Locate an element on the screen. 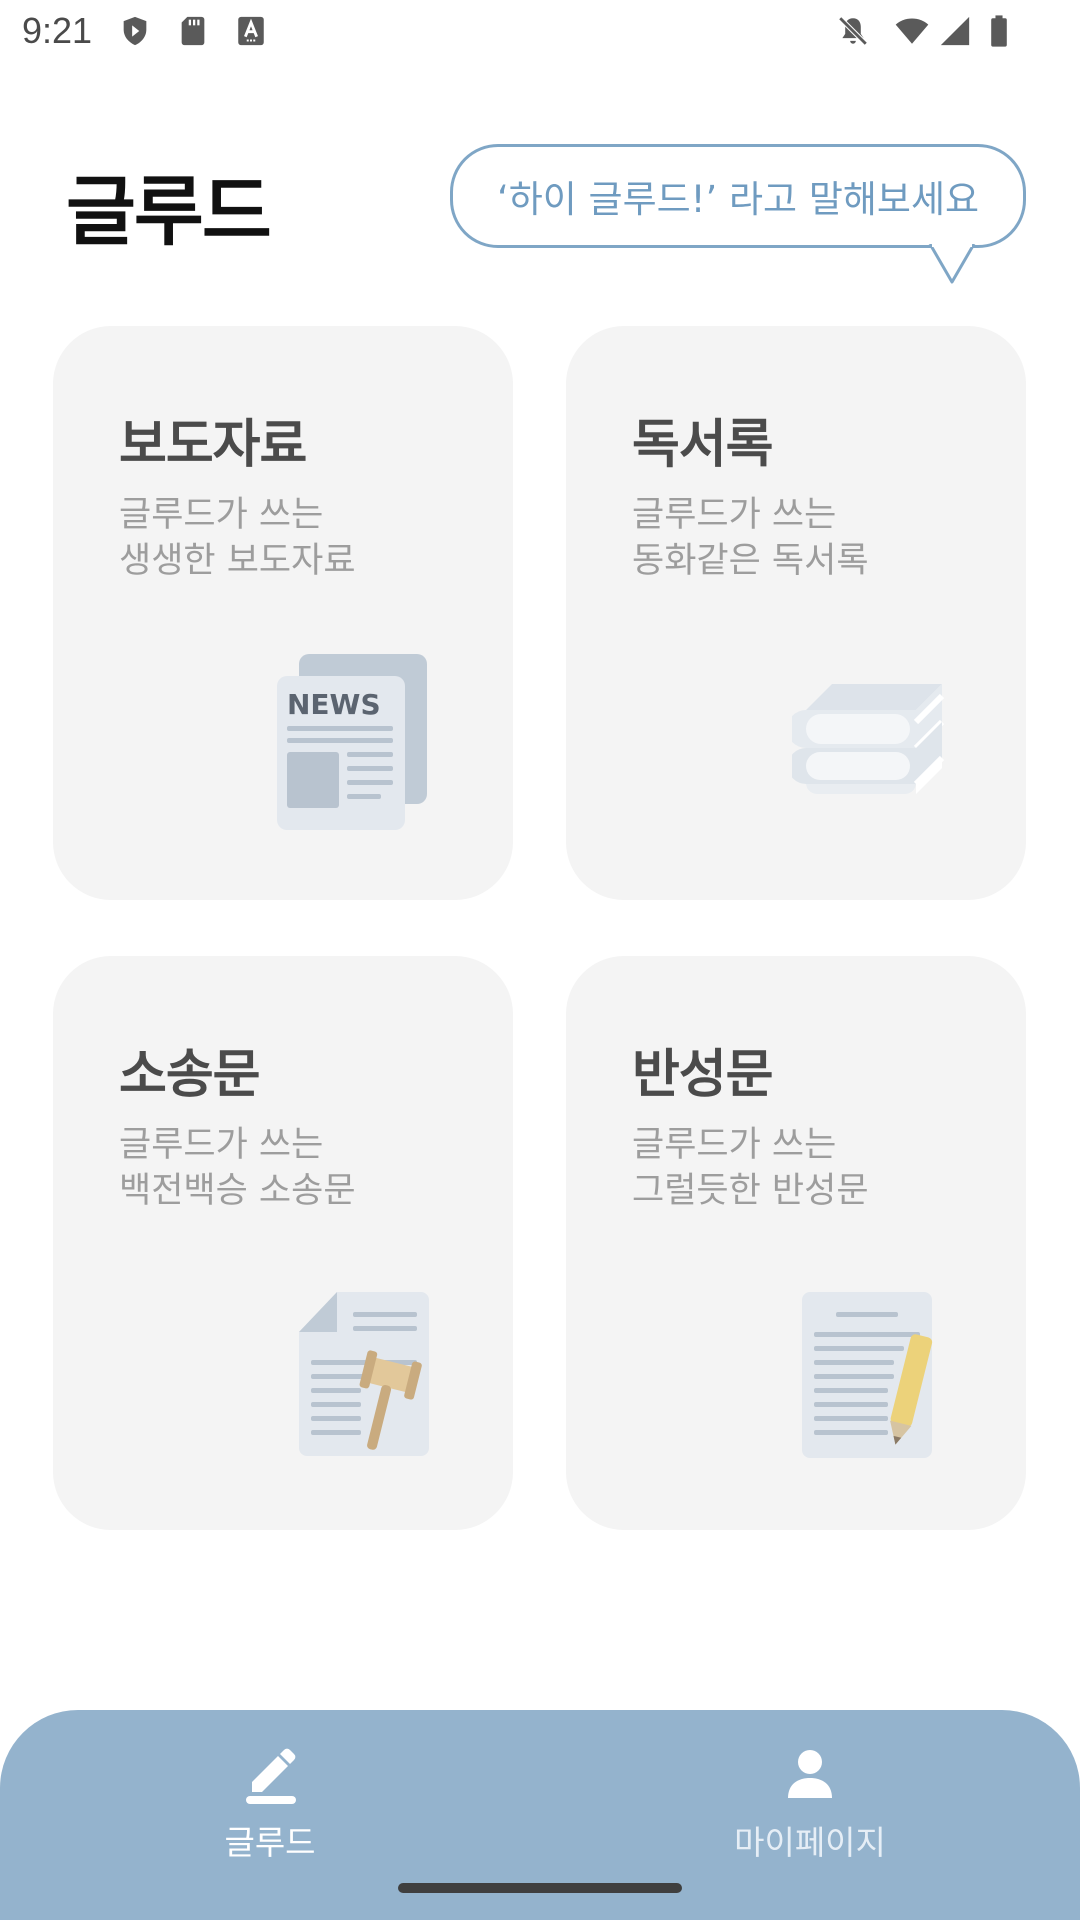 The width and height of the screenshot is (1080, 1920). status-time: 9:21 is located at coordinates (57, 30).